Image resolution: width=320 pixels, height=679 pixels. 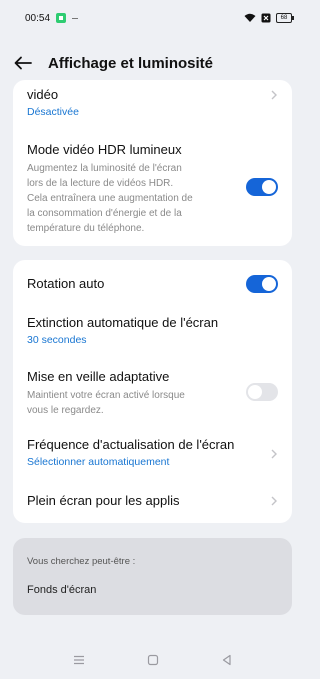 I want to click on notification-app-icon, so click(x=61, y=18).